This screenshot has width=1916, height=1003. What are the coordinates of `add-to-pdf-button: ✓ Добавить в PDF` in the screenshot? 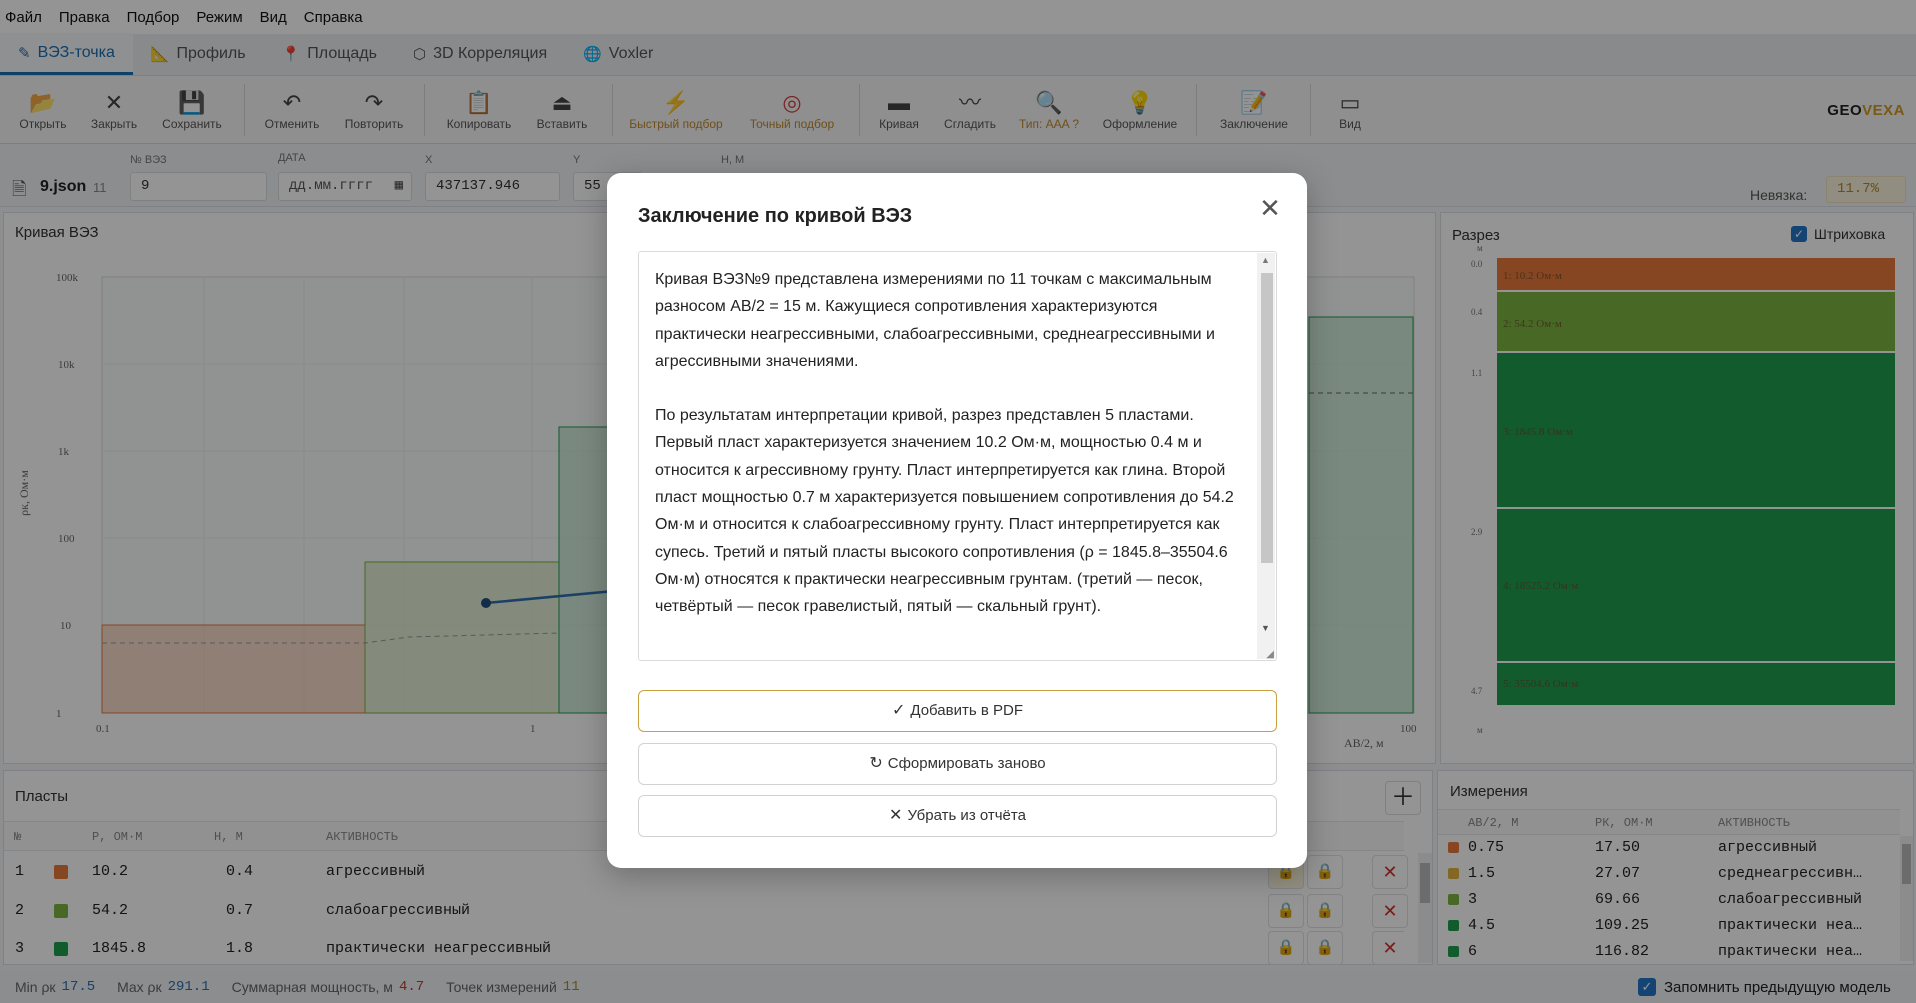 It's located at (957, 711).